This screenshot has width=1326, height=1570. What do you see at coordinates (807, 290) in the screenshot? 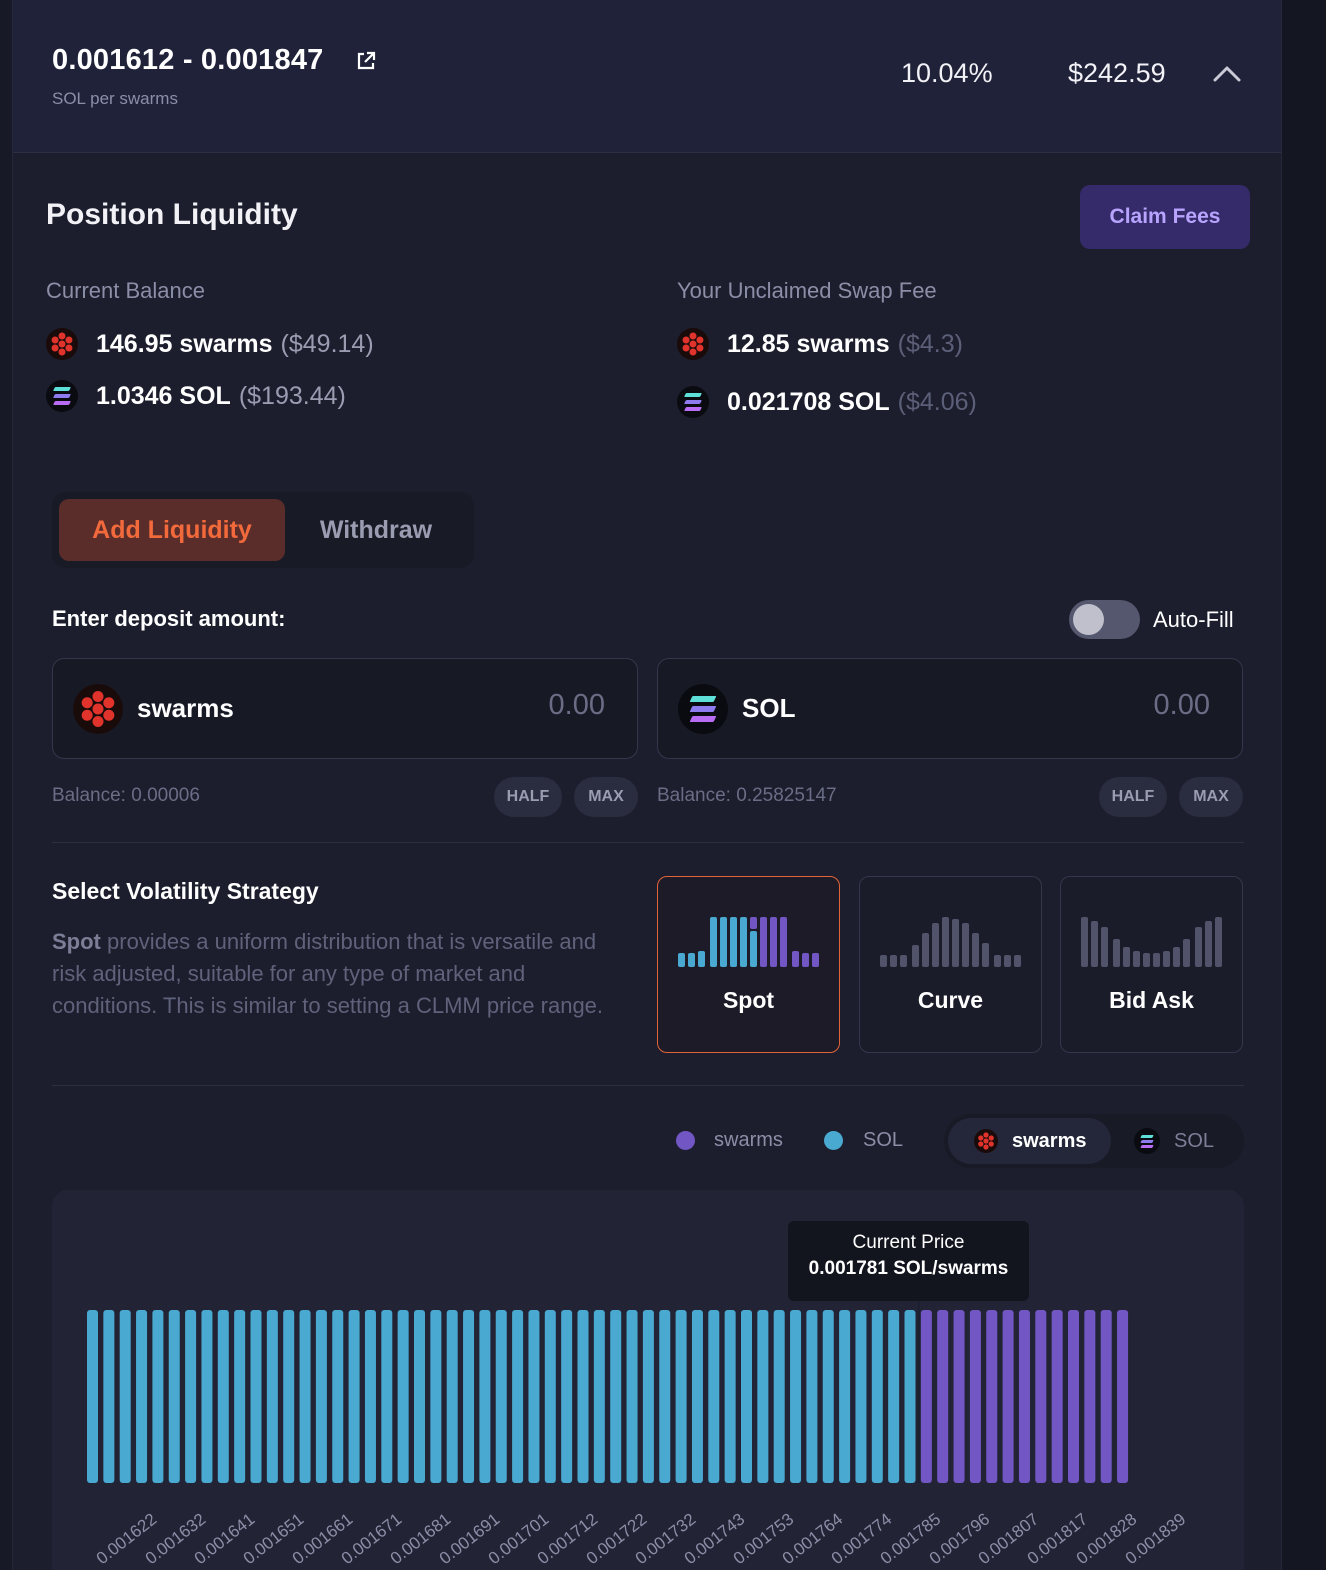
I see `unclaimed-fee-label: Your Unclaimed Swap Fee` at bounding box center [807, 290].